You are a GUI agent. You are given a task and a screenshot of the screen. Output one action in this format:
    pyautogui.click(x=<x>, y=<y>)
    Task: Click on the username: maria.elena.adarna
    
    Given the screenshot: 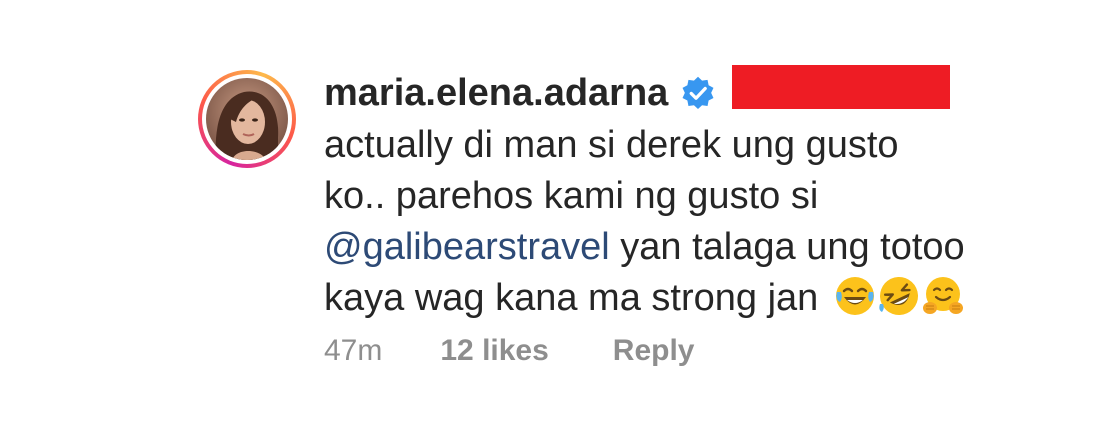 What is the action you would take?
    pyautogui.click(x=496, y=93)
    